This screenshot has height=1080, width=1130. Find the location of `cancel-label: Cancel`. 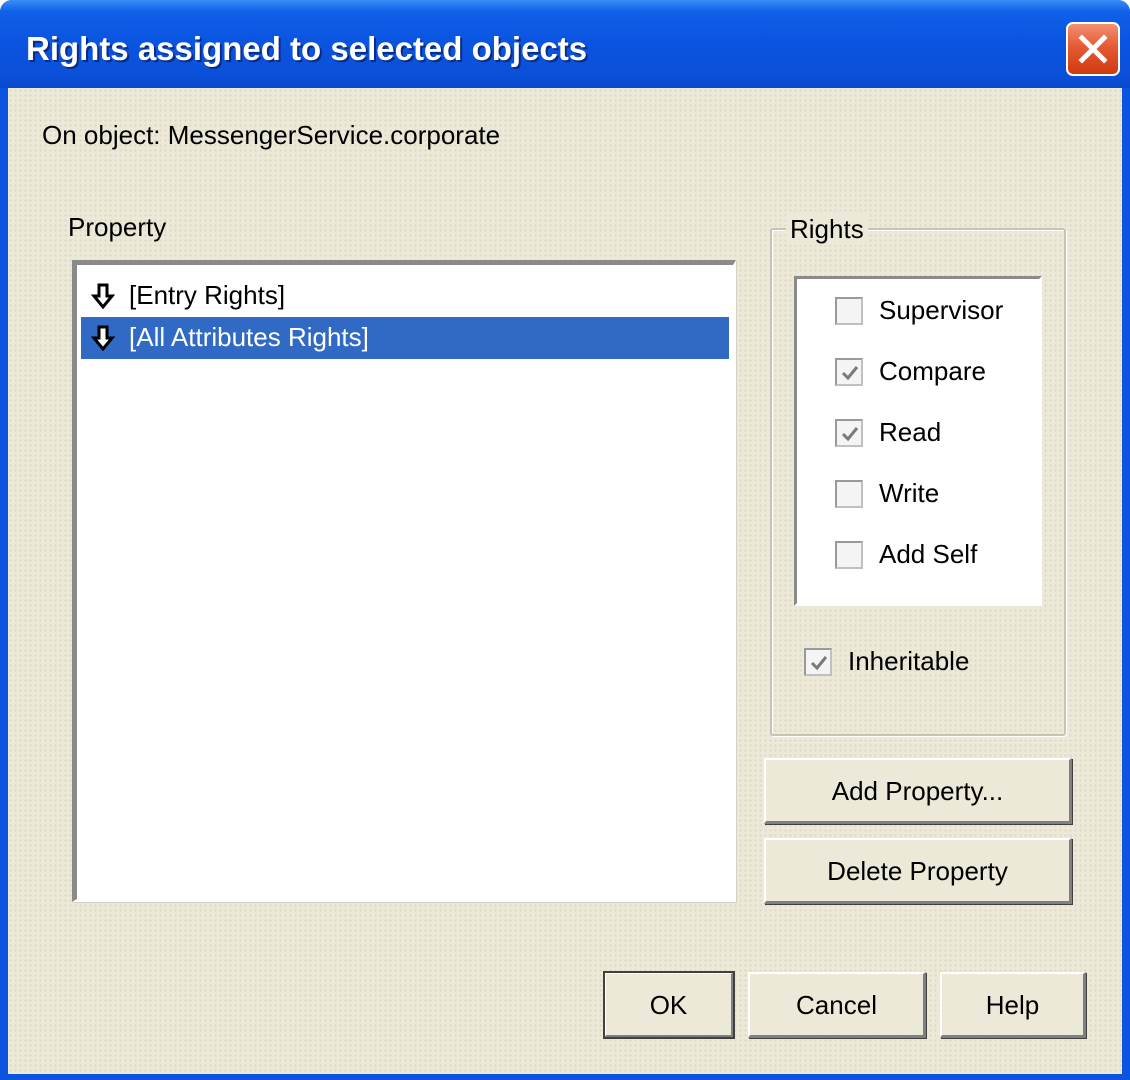

cancel-label: Cancel is located at coordinates (836, 1005).